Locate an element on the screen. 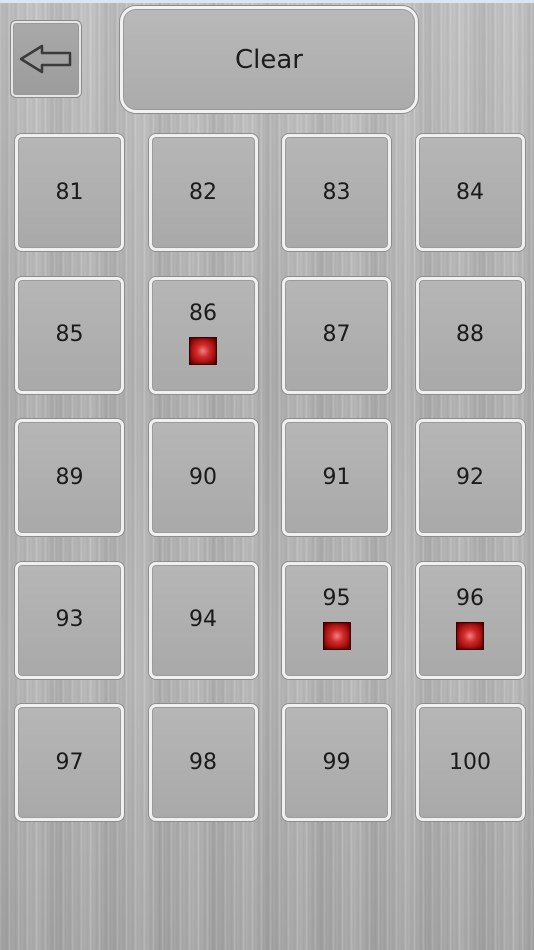  number-cell: 94 is located at coordinates (203, 620).